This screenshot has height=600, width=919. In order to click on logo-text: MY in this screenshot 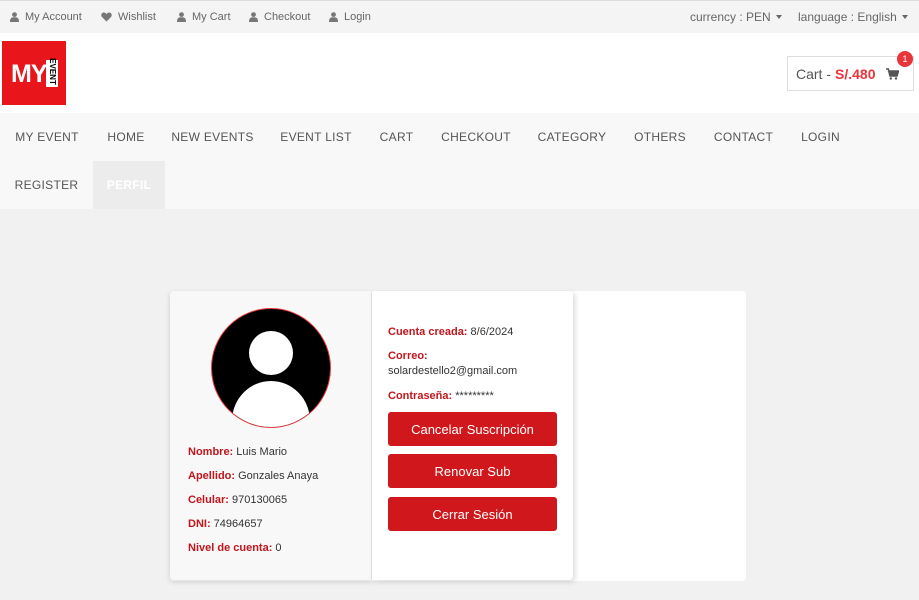, I will do `click(29, 74)`.